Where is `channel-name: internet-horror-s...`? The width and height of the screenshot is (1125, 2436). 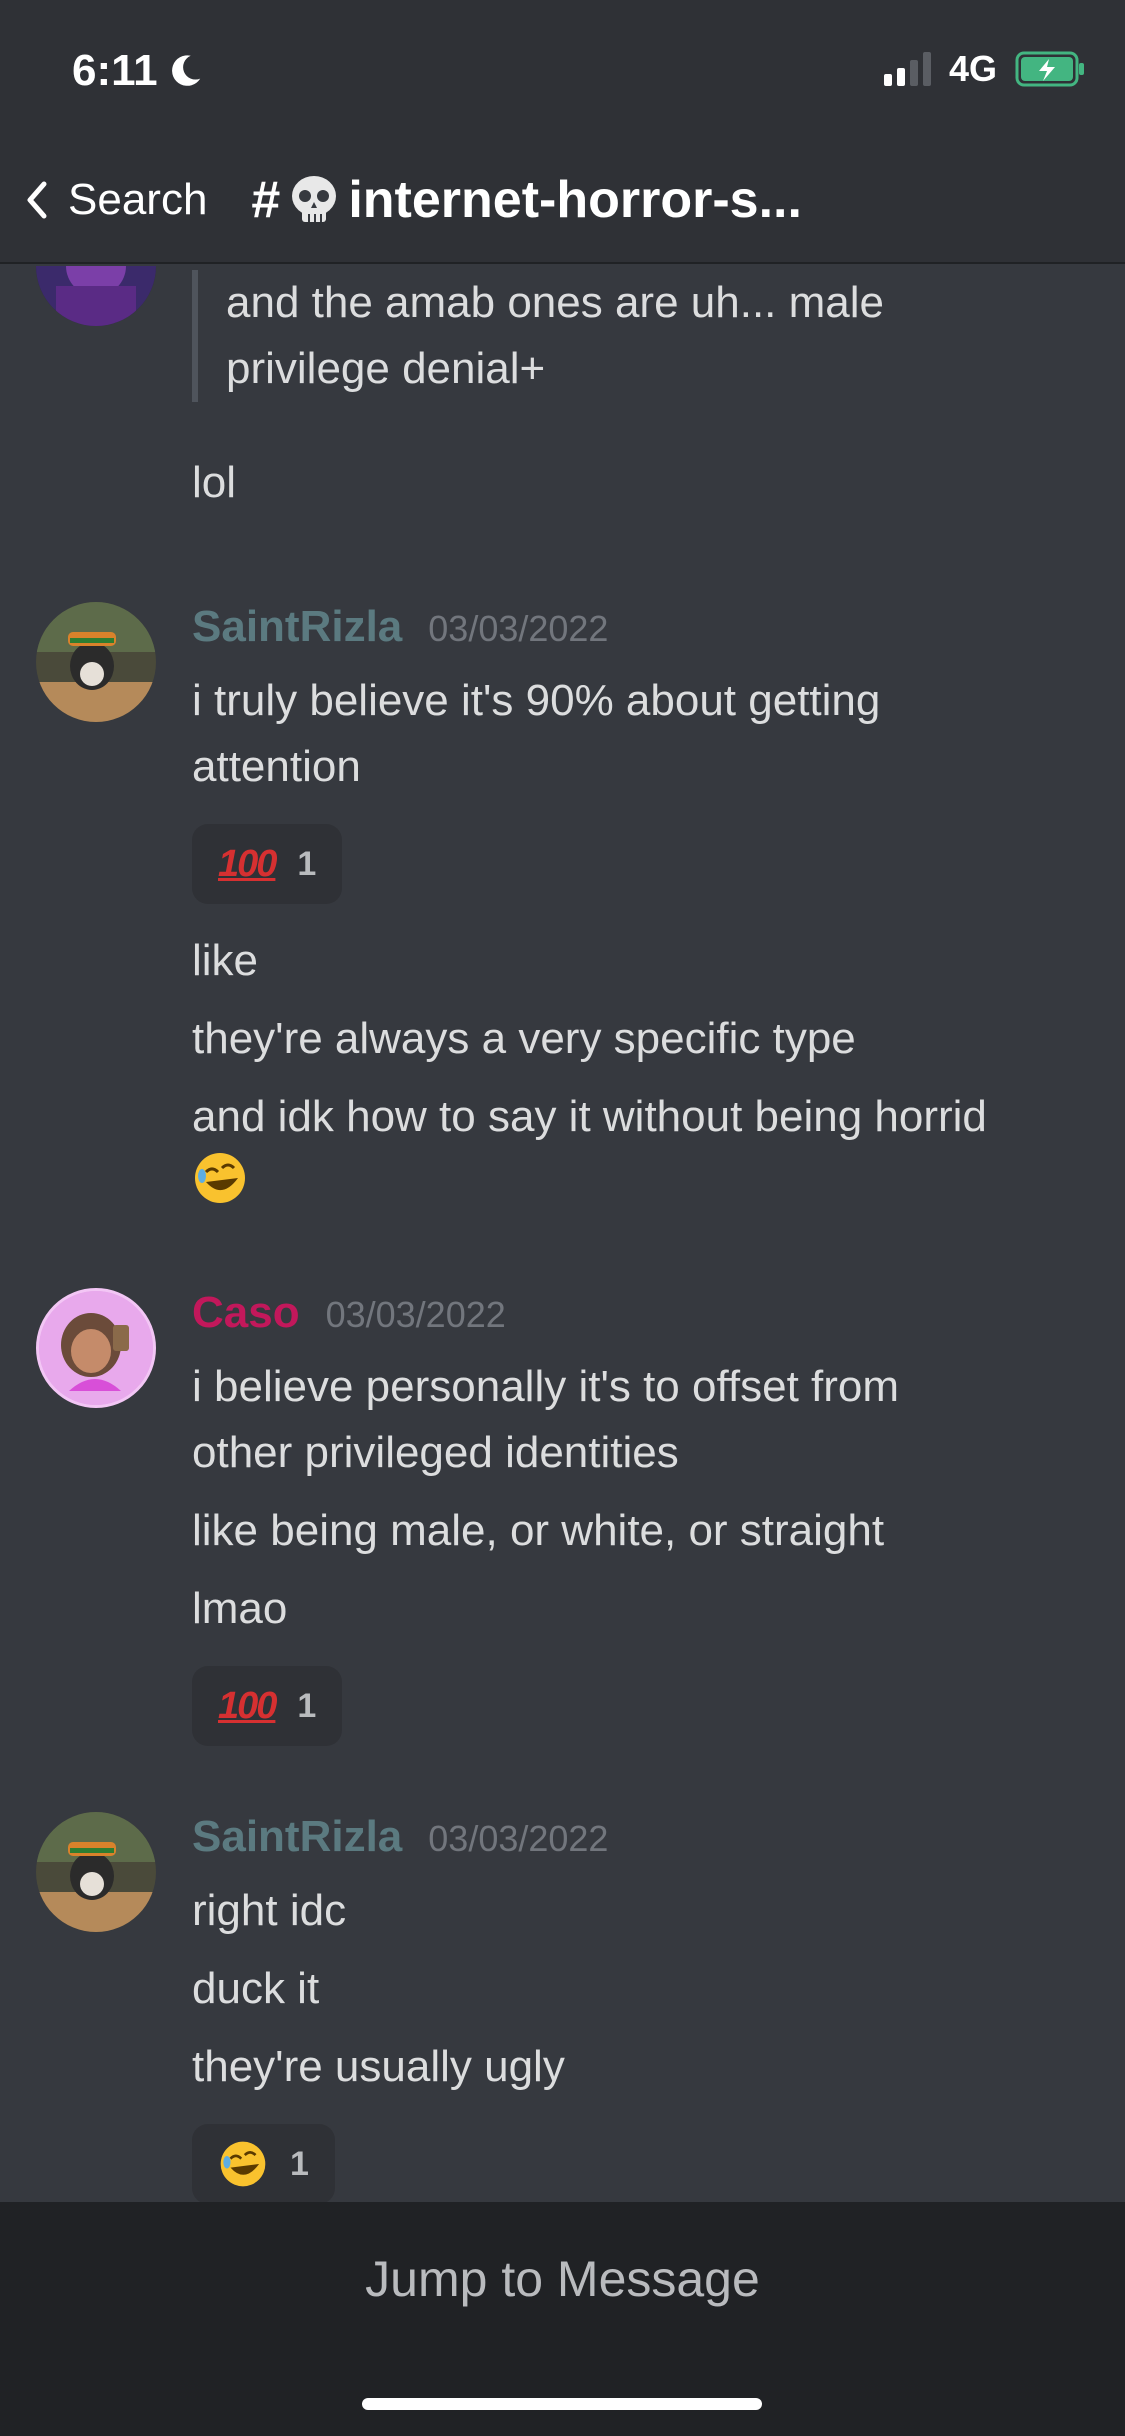
channel-name: internet-horror-s... is located at coordinates (575, 200).